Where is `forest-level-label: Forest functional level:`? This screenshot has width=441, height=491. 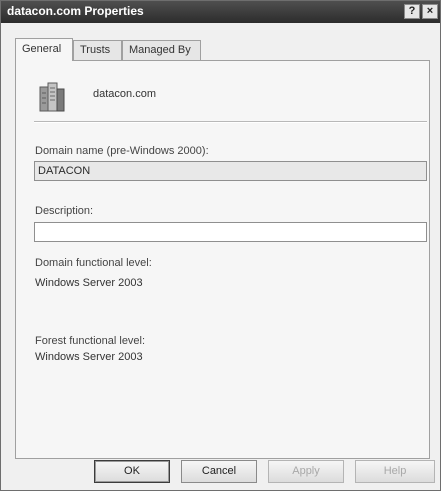
forest-level-label: Forest functional level: is located at coordinates (90, 341).